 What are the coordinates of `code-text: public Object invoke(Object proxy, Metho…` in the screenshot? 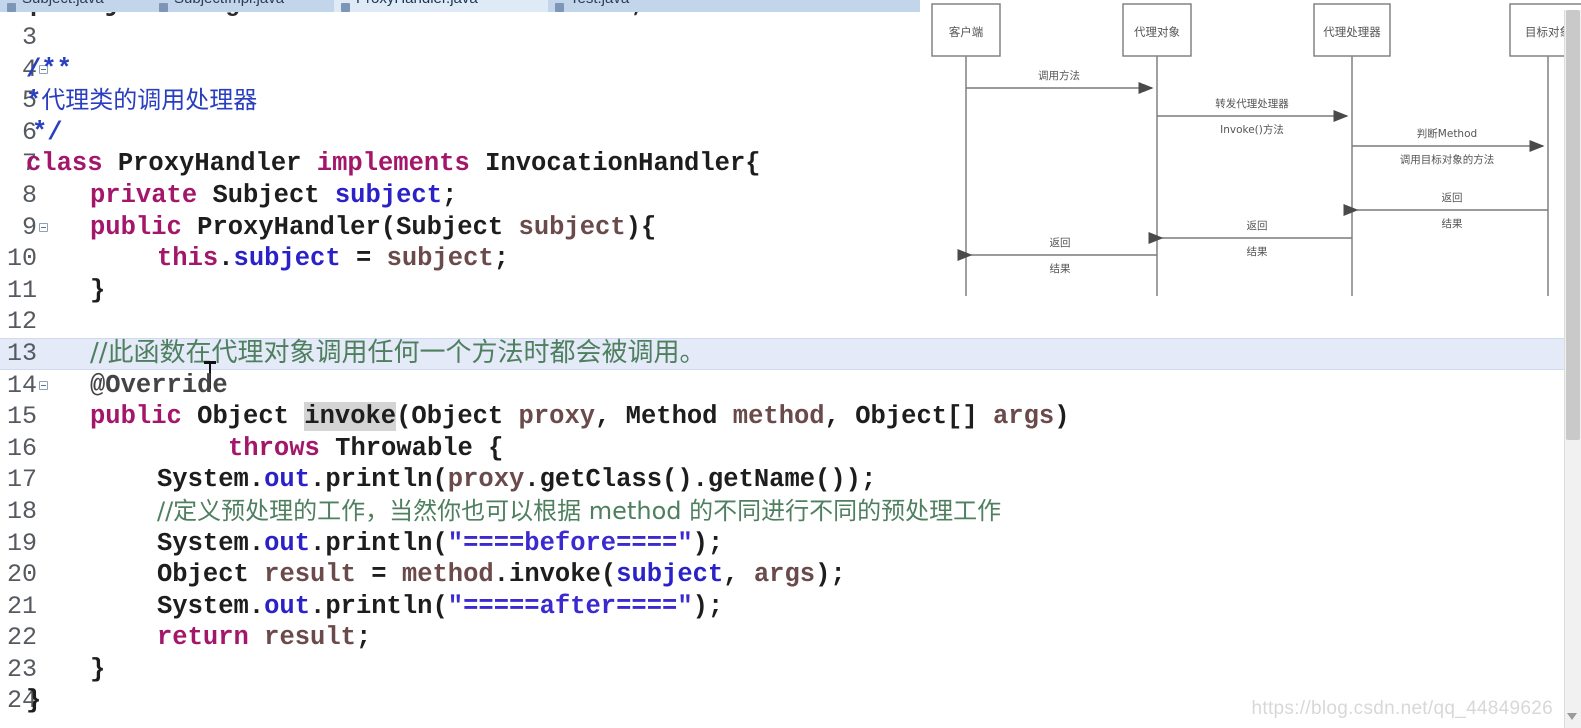 It's located at (580, 417).